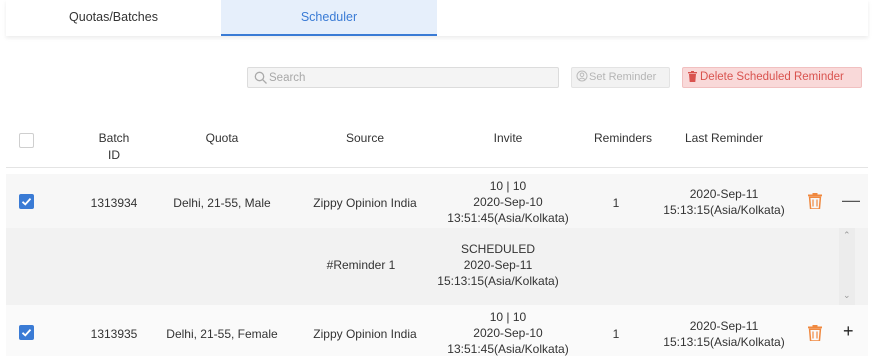 The width and height of the screenshot is (880, 356). Describe the element at coordinates (329, 18) in the screenshot. I see `tab-scheduler: Scheduler` at that location.